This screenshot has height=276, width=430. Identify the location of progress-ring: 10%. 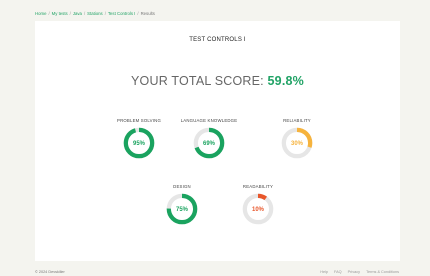
(258, 209).